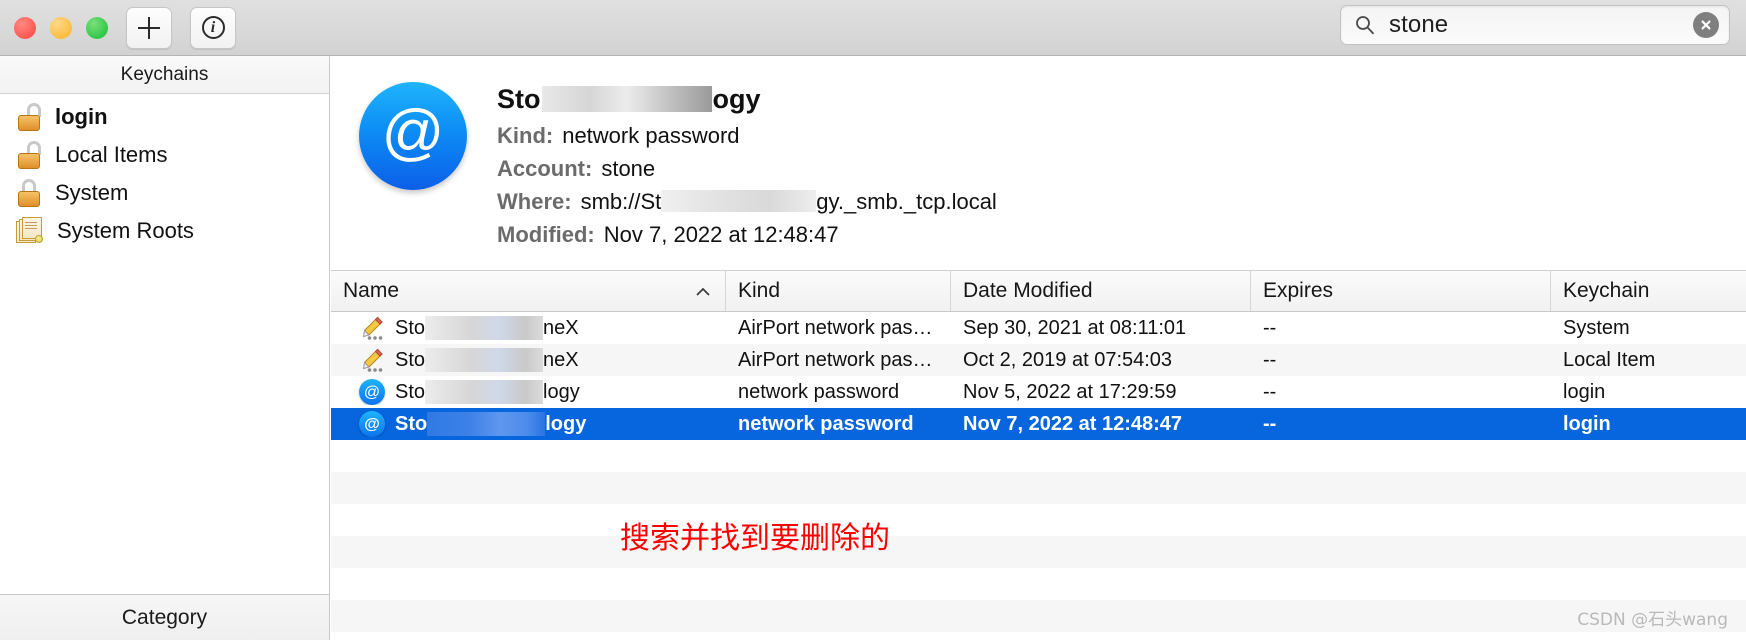 The height and width of the screenshot is (640, 1746). I want to click on detail-value: network password, so click(651, 135).